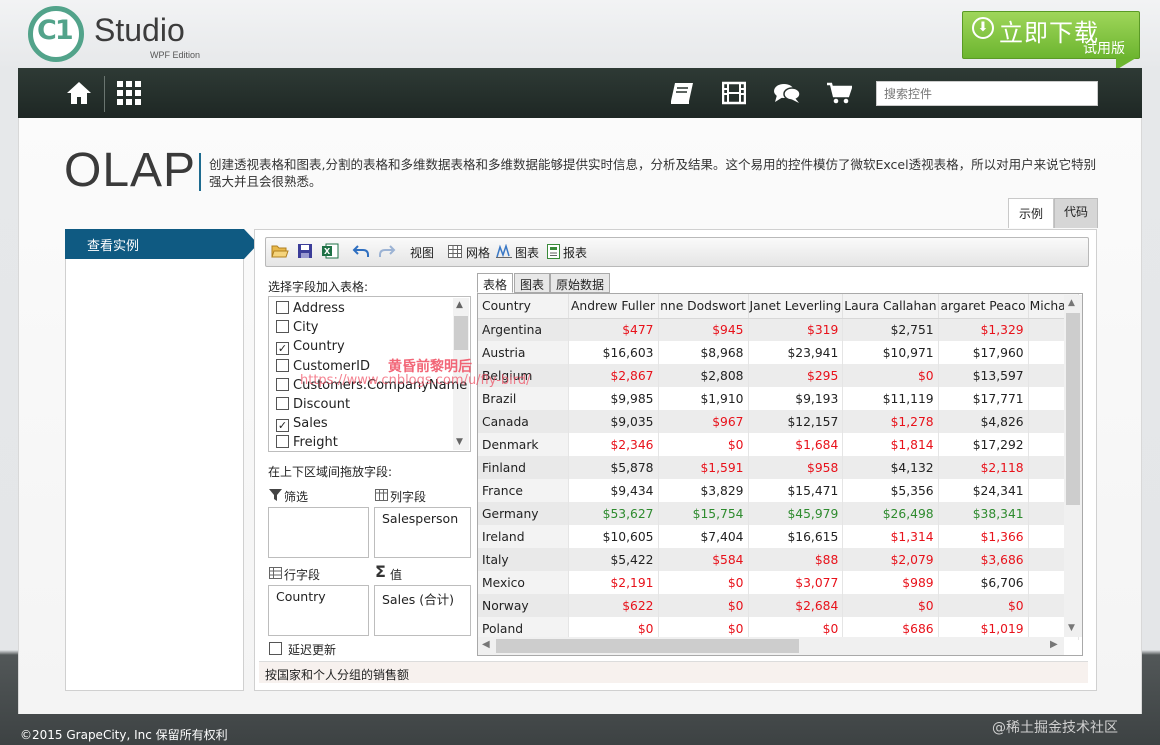  What do you see at coordinates (523, 352) in the screenshot?
I see `grid-row-header: Austria` at bounding box center [523, 352].